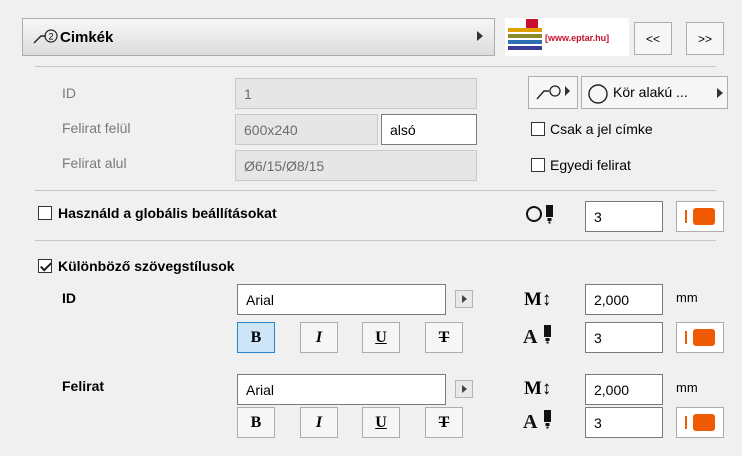 The image size is (742, 456). Describe the element at coordinates (341, 299) in the screenshot. I see `id-font-field: Arial` at that location.